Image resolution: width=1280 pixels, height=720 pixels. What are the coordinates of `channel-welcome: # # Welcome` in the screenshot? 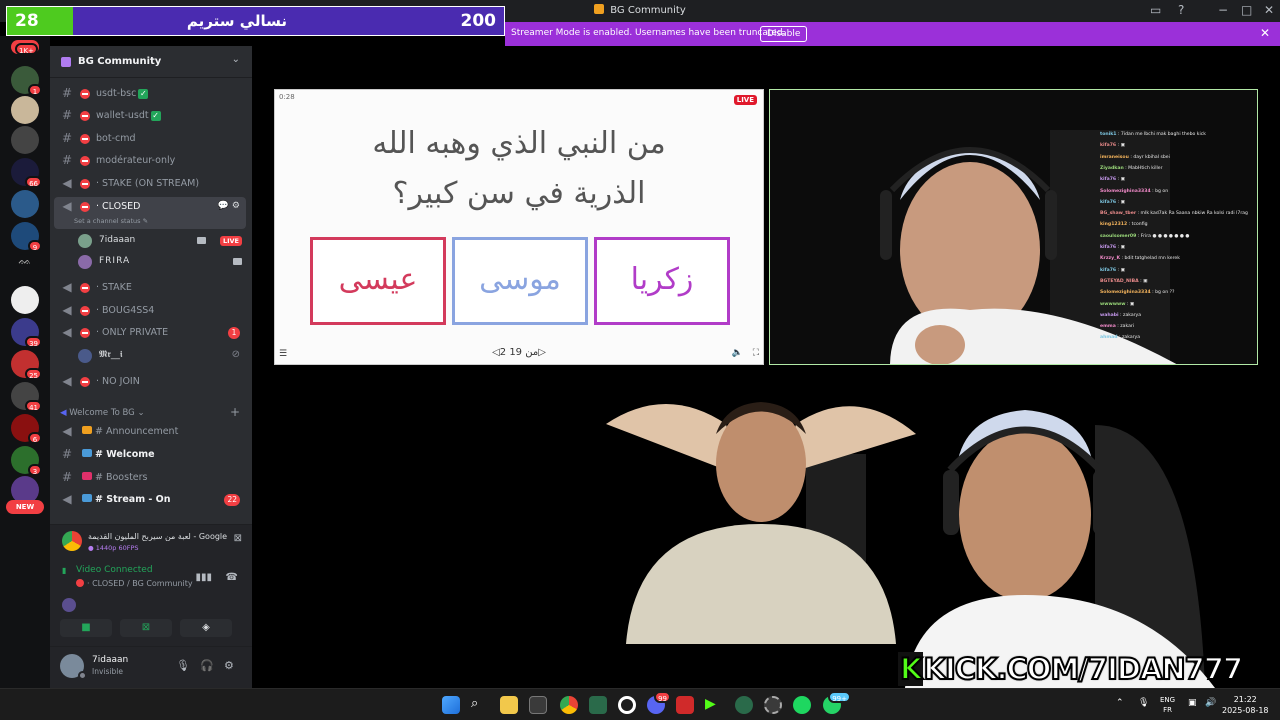 It's located at (150, 455).